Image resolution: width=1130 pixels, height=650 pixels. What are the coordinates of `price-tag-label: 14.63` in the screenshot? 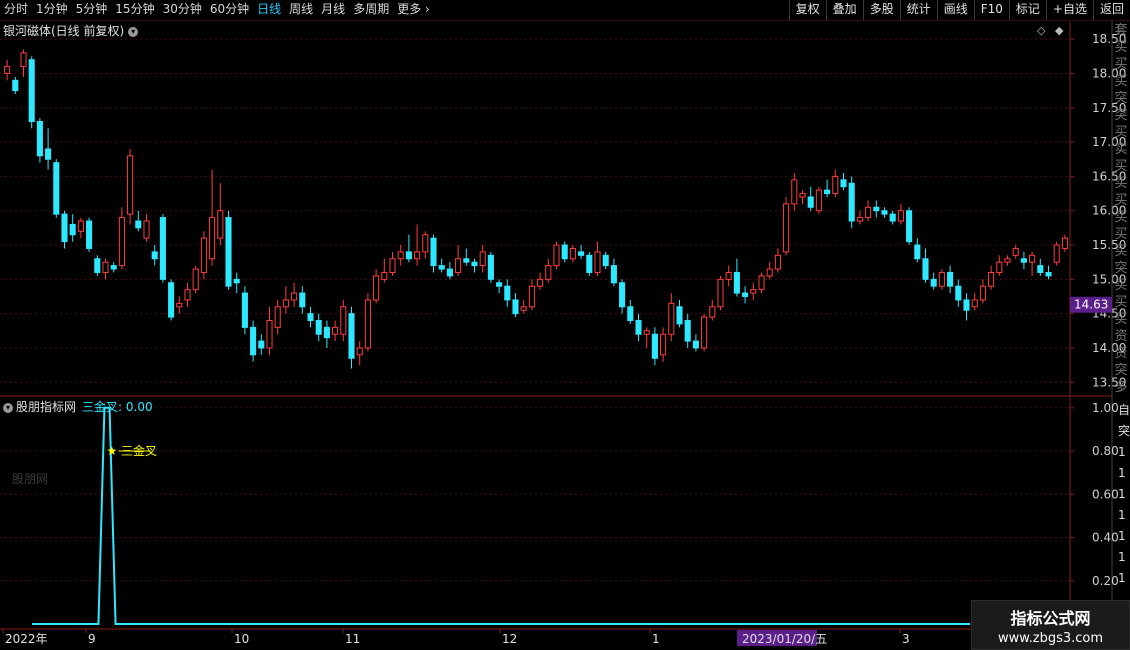 It's located at (1091, 305).